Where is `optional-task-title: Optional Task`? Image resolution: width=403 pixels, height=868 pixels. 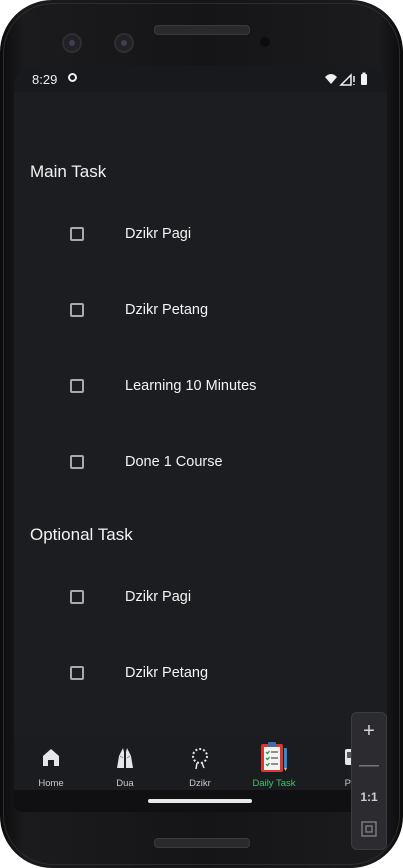 optional-task-title: Optional Task is located at coordinates (81, 534).